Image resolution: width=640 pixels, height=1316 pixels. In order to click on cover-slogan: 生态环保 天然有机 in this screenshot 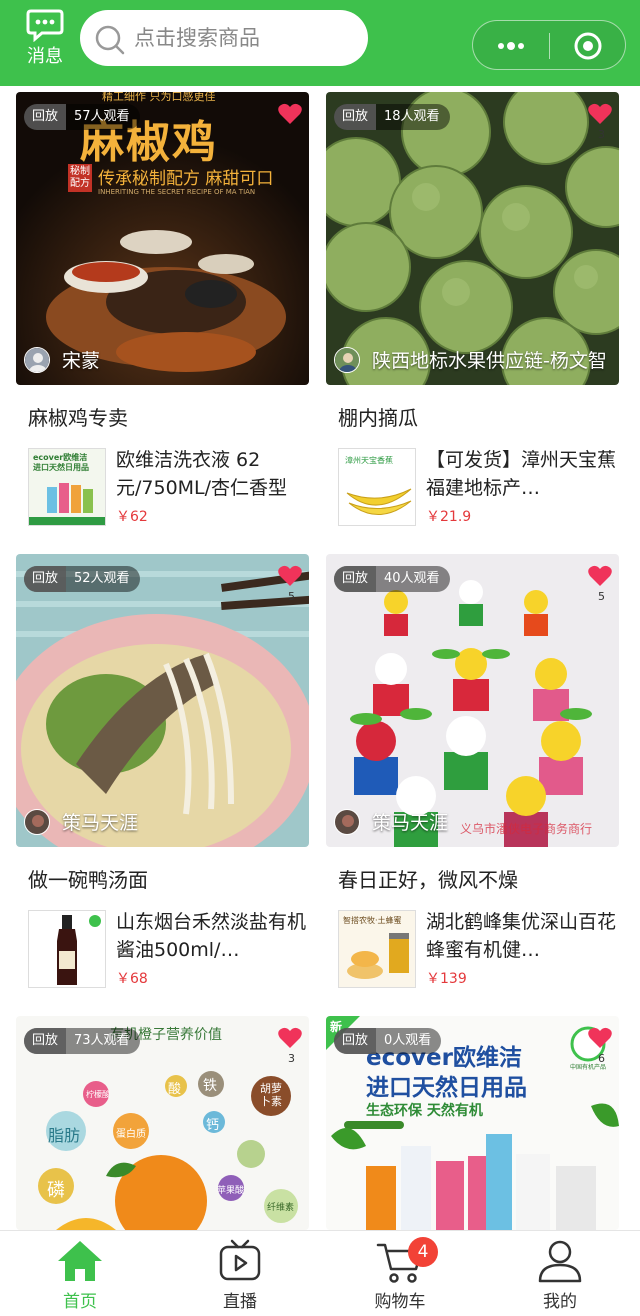, I will do `click(424, 1111)`.